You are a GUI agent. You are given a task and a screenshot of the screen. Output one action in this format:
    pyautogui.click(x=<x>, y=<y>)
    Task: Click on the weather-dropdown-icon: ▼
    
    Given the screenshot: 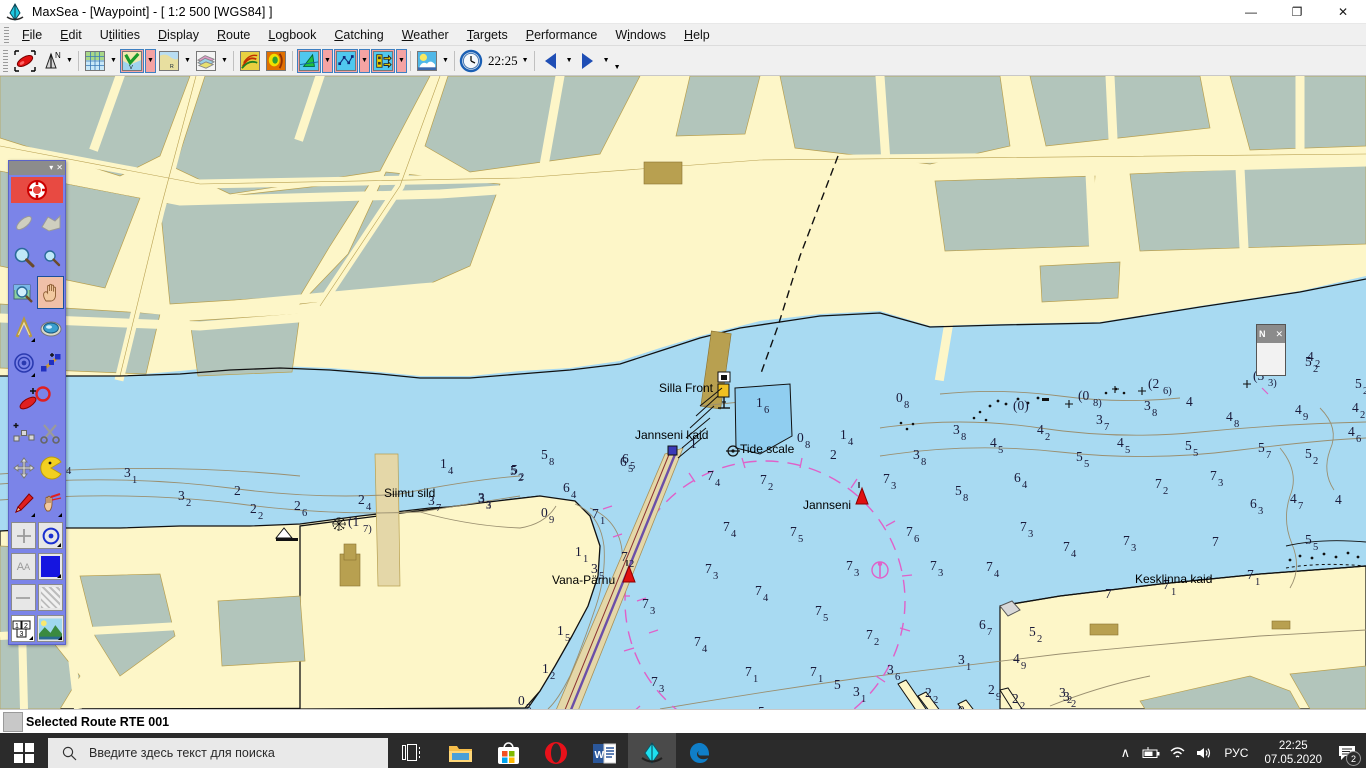 What is the action you would take?
    pyautogui.click(x=445, y=61)
    